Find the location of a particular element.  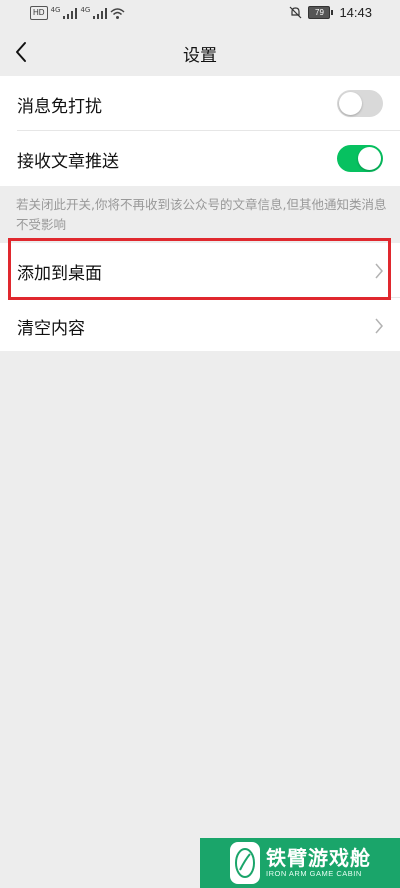

status-bar: HD 4G 4G 79 14:43 is located at coordinates (200, 14).